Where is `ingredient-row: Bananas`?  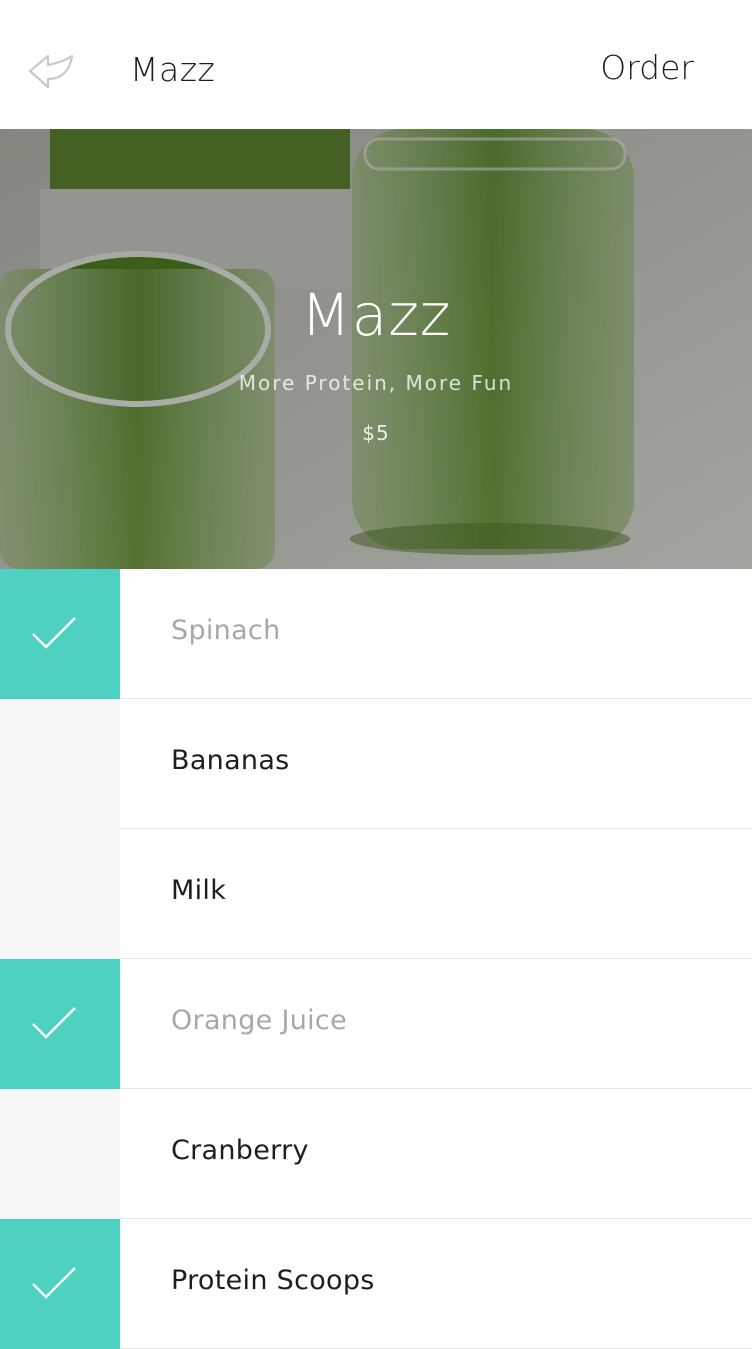 ingredient-row: Bananas is located at coordinates (376, 764).